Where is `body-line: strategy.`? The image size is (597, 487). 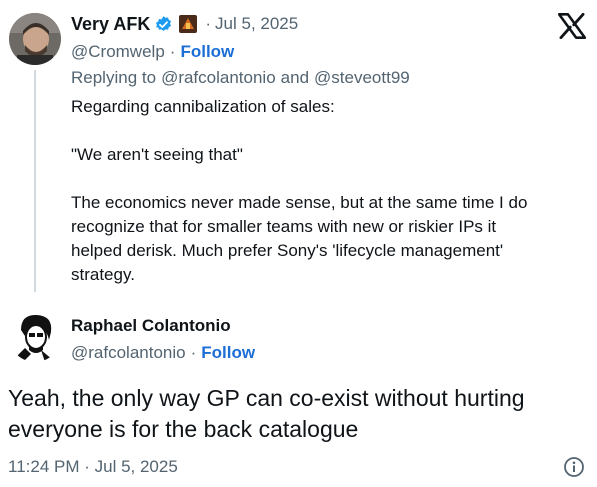
body-line: strategy. is located at coordinates (103, 274).